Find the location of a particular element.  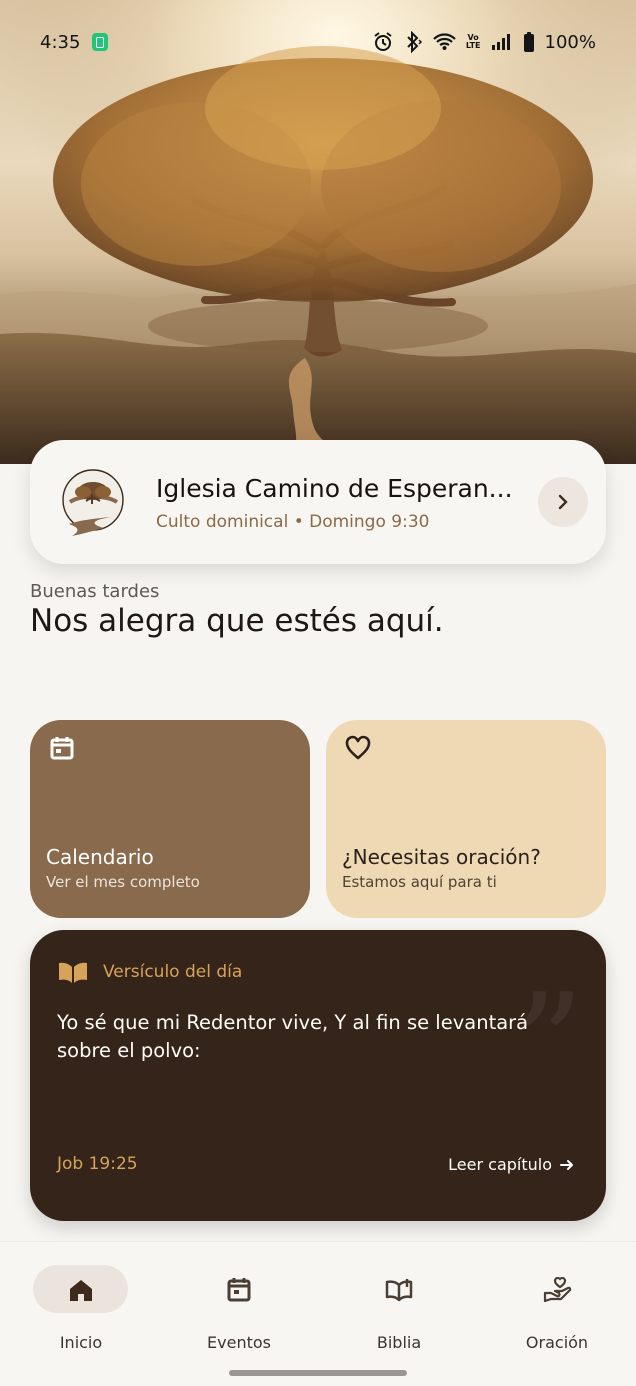

church-logo is located at coordinates (93, 502).